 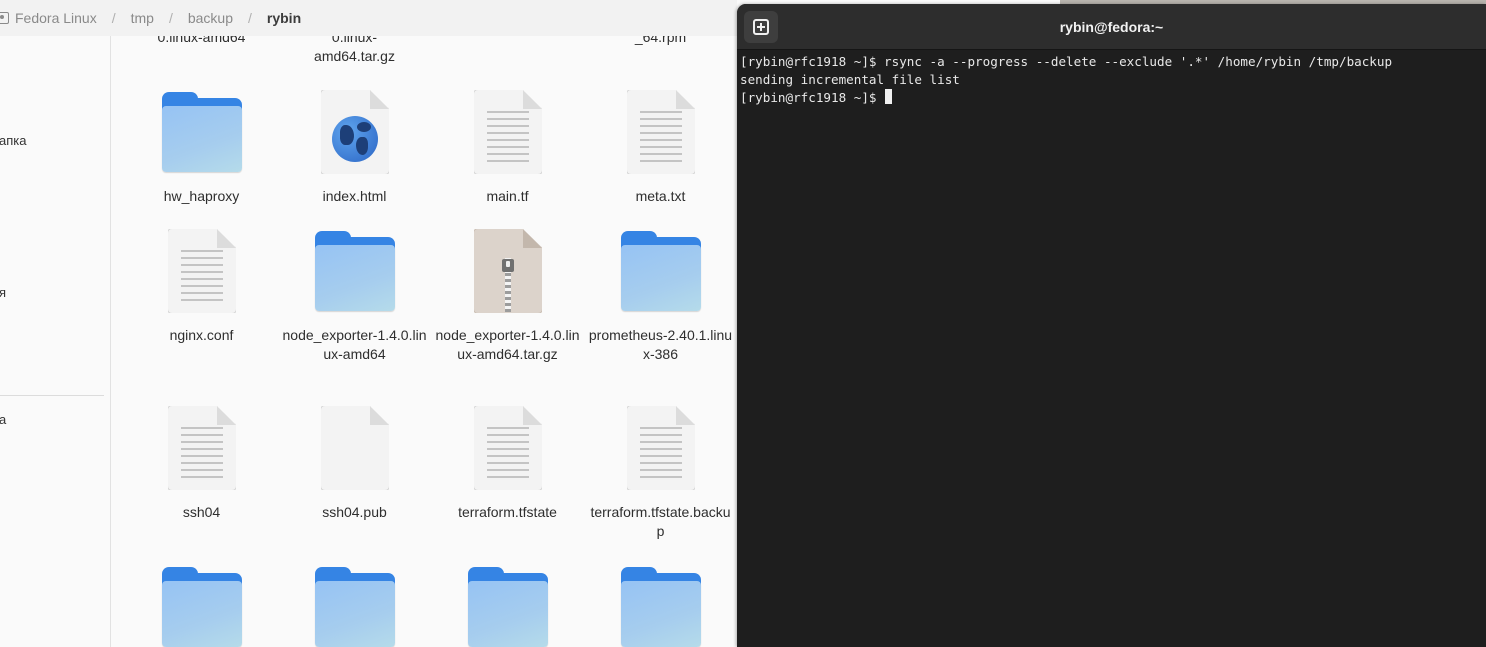 I want to click on file-item-index-html: index.html, so click(x=354, y=148).